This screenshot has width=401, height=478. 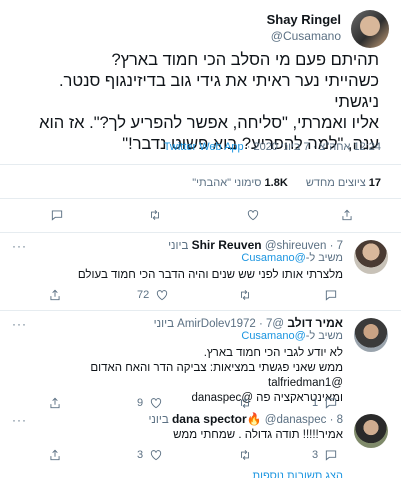 I want to click on author-handle: @Cusamano, so click(x=306, y=36).